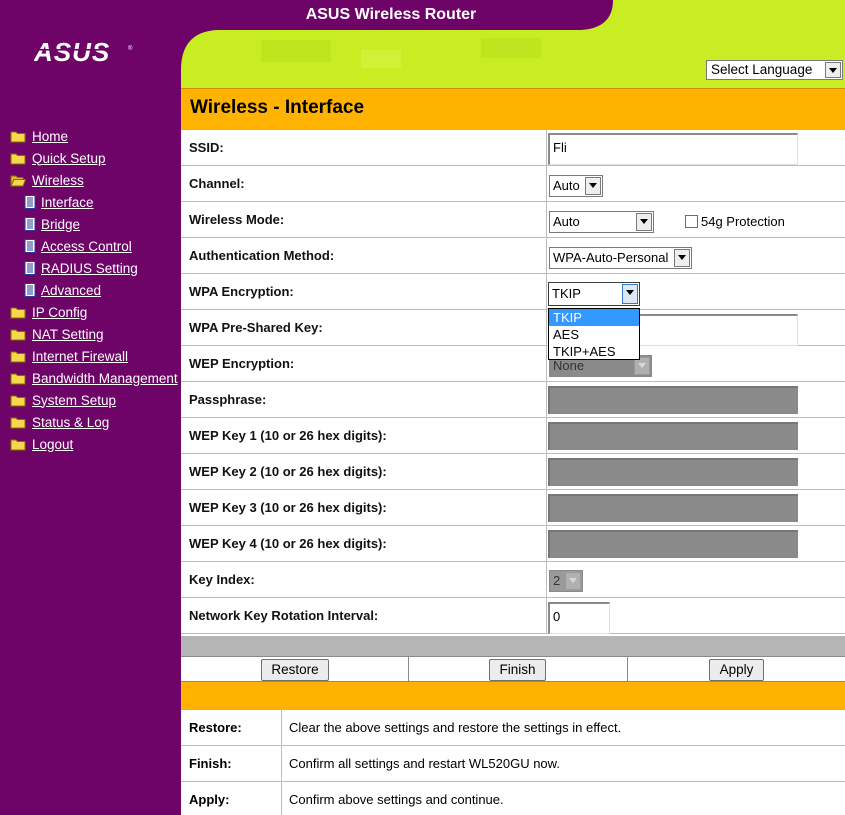 The width and height of the screenshot is (845, 815). Describe the element at coordinates (222, 579) in the screenshot. I see `key-index-label: Key Index:` at that location.